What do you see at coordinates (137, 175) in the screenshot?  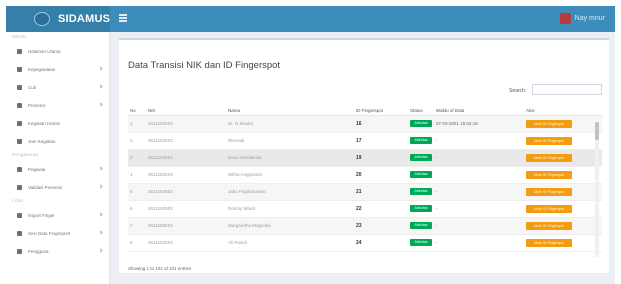 I see `row-number: 4` at bounding box center [137, 175].